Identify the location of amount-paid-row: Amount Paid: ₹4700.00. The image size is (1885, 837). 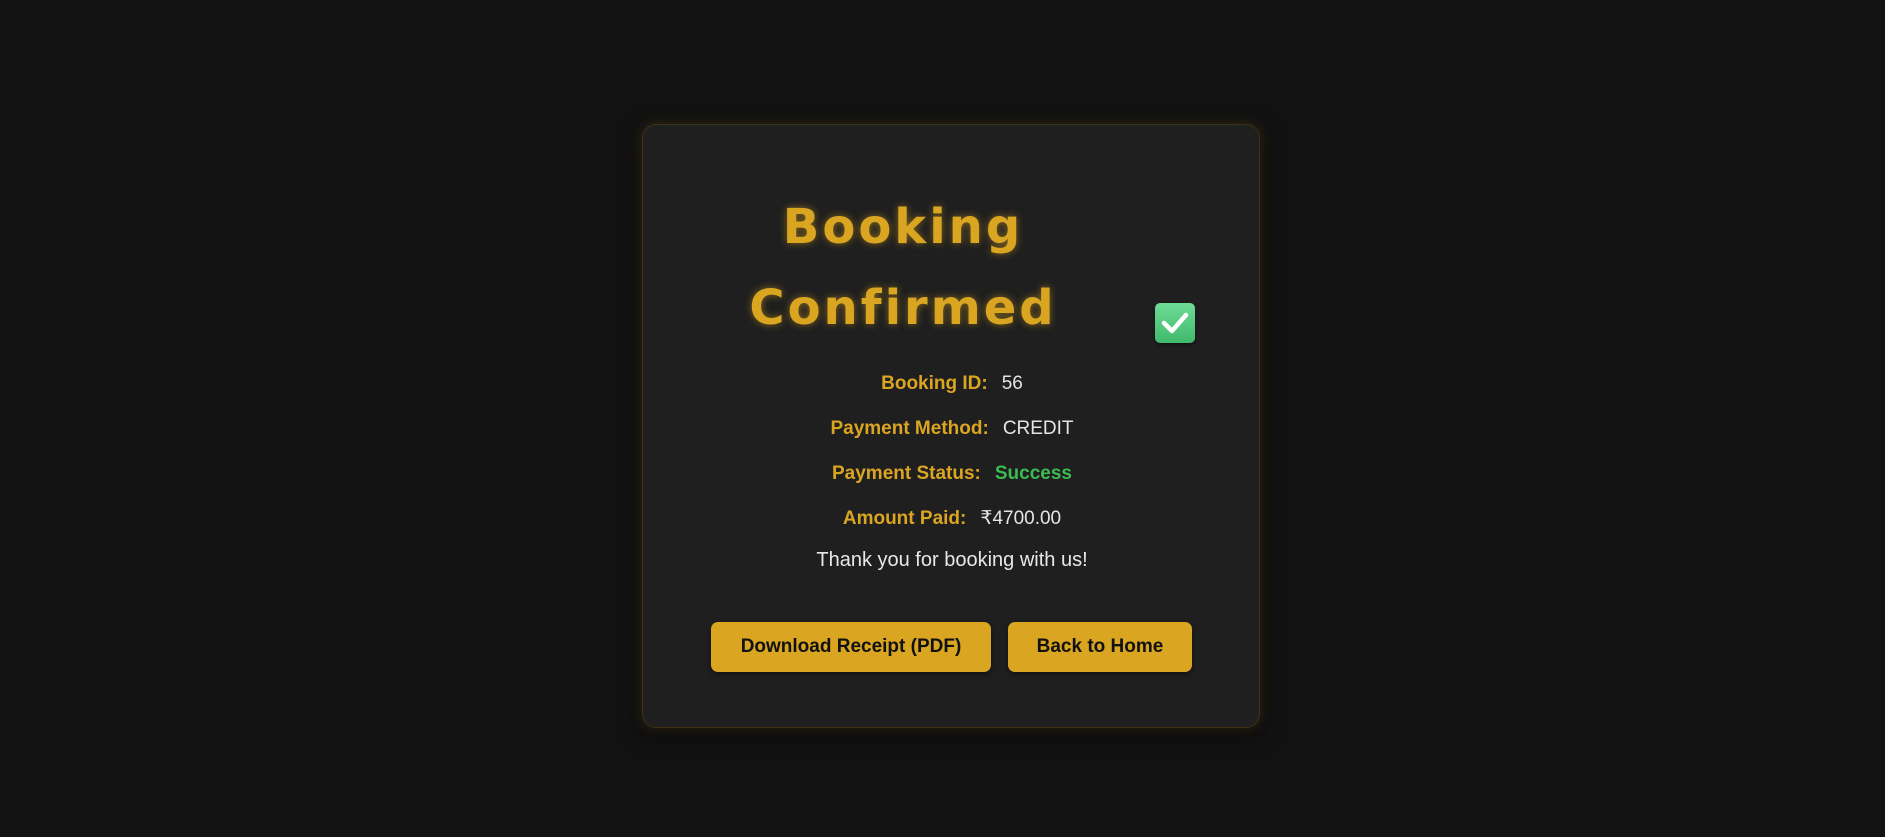
(952, 518).